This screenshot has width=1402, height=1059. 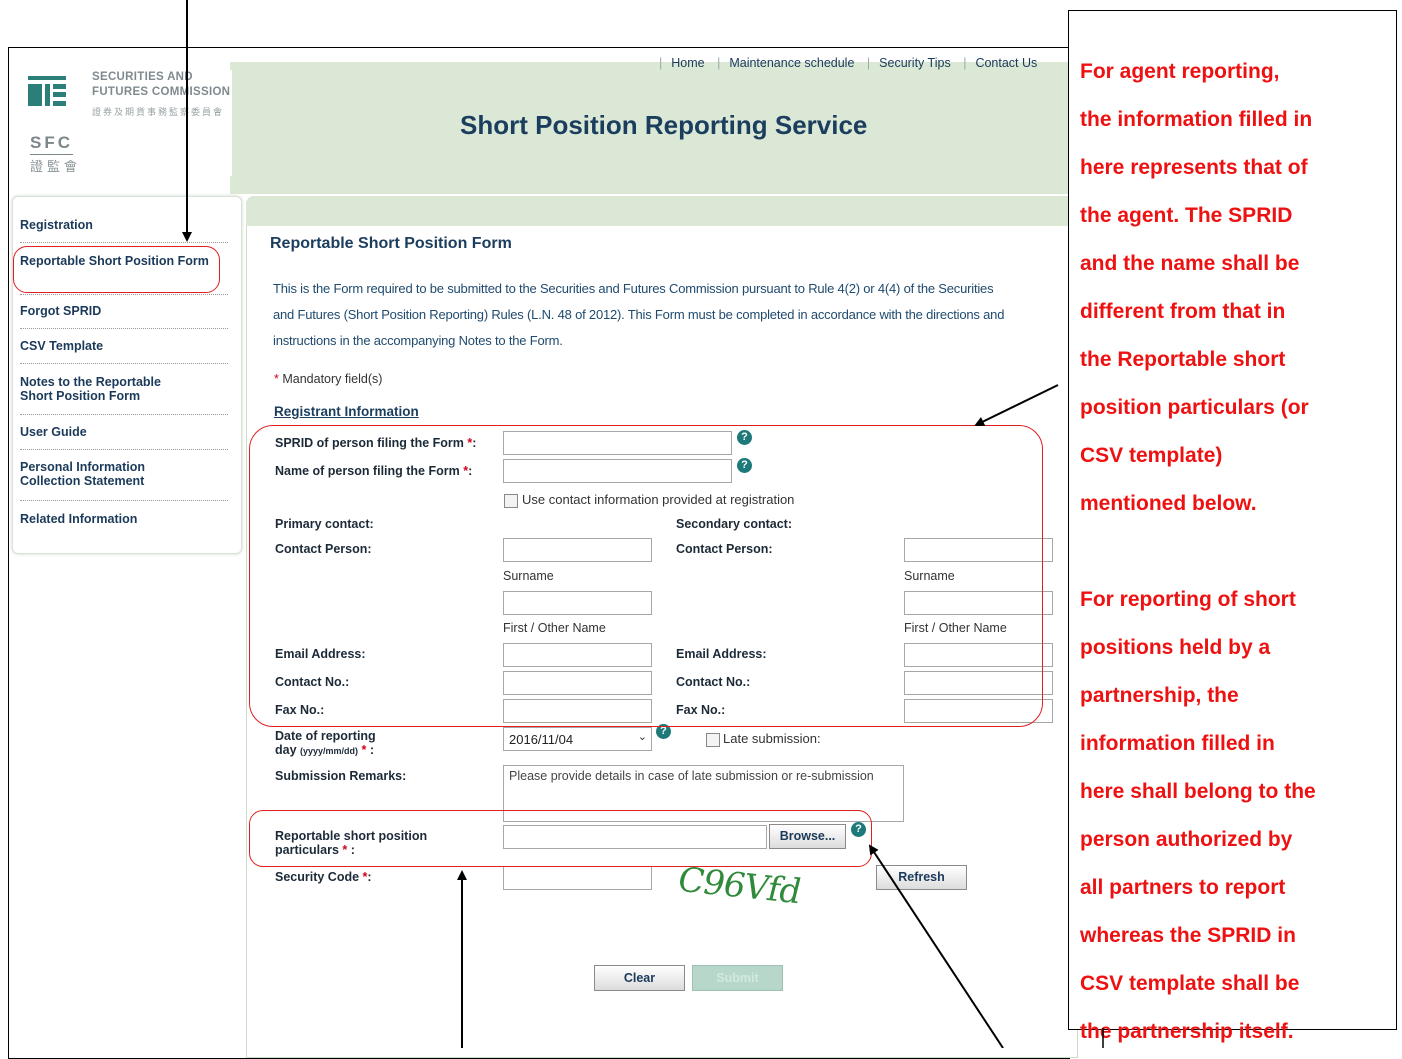 I want to click on arrow-to-particulars-help, so click(x=936, y=946).